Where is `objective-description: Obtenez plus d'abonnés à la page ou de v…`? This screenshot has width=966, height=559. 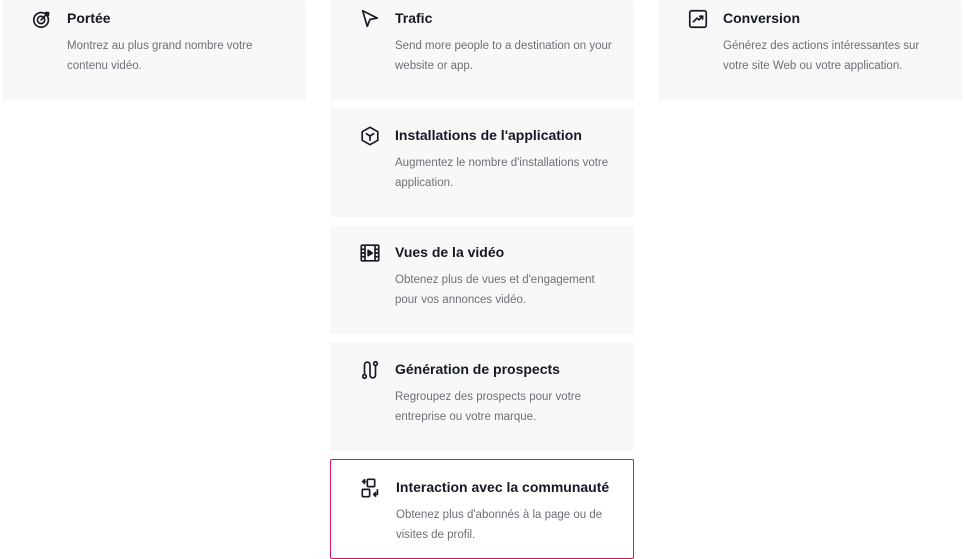
objective-description: Obtenez plus d'abonnés à la page ou de v… is located at coordinates (499, 525).